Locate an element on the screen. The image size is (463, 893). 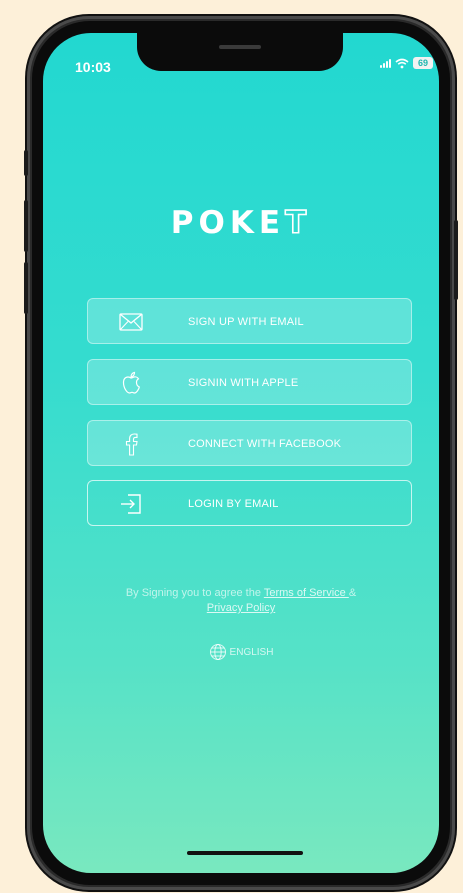
sign-in-apple-button: SIGNIN WITH APPLE is located at coordinates (249, 382).